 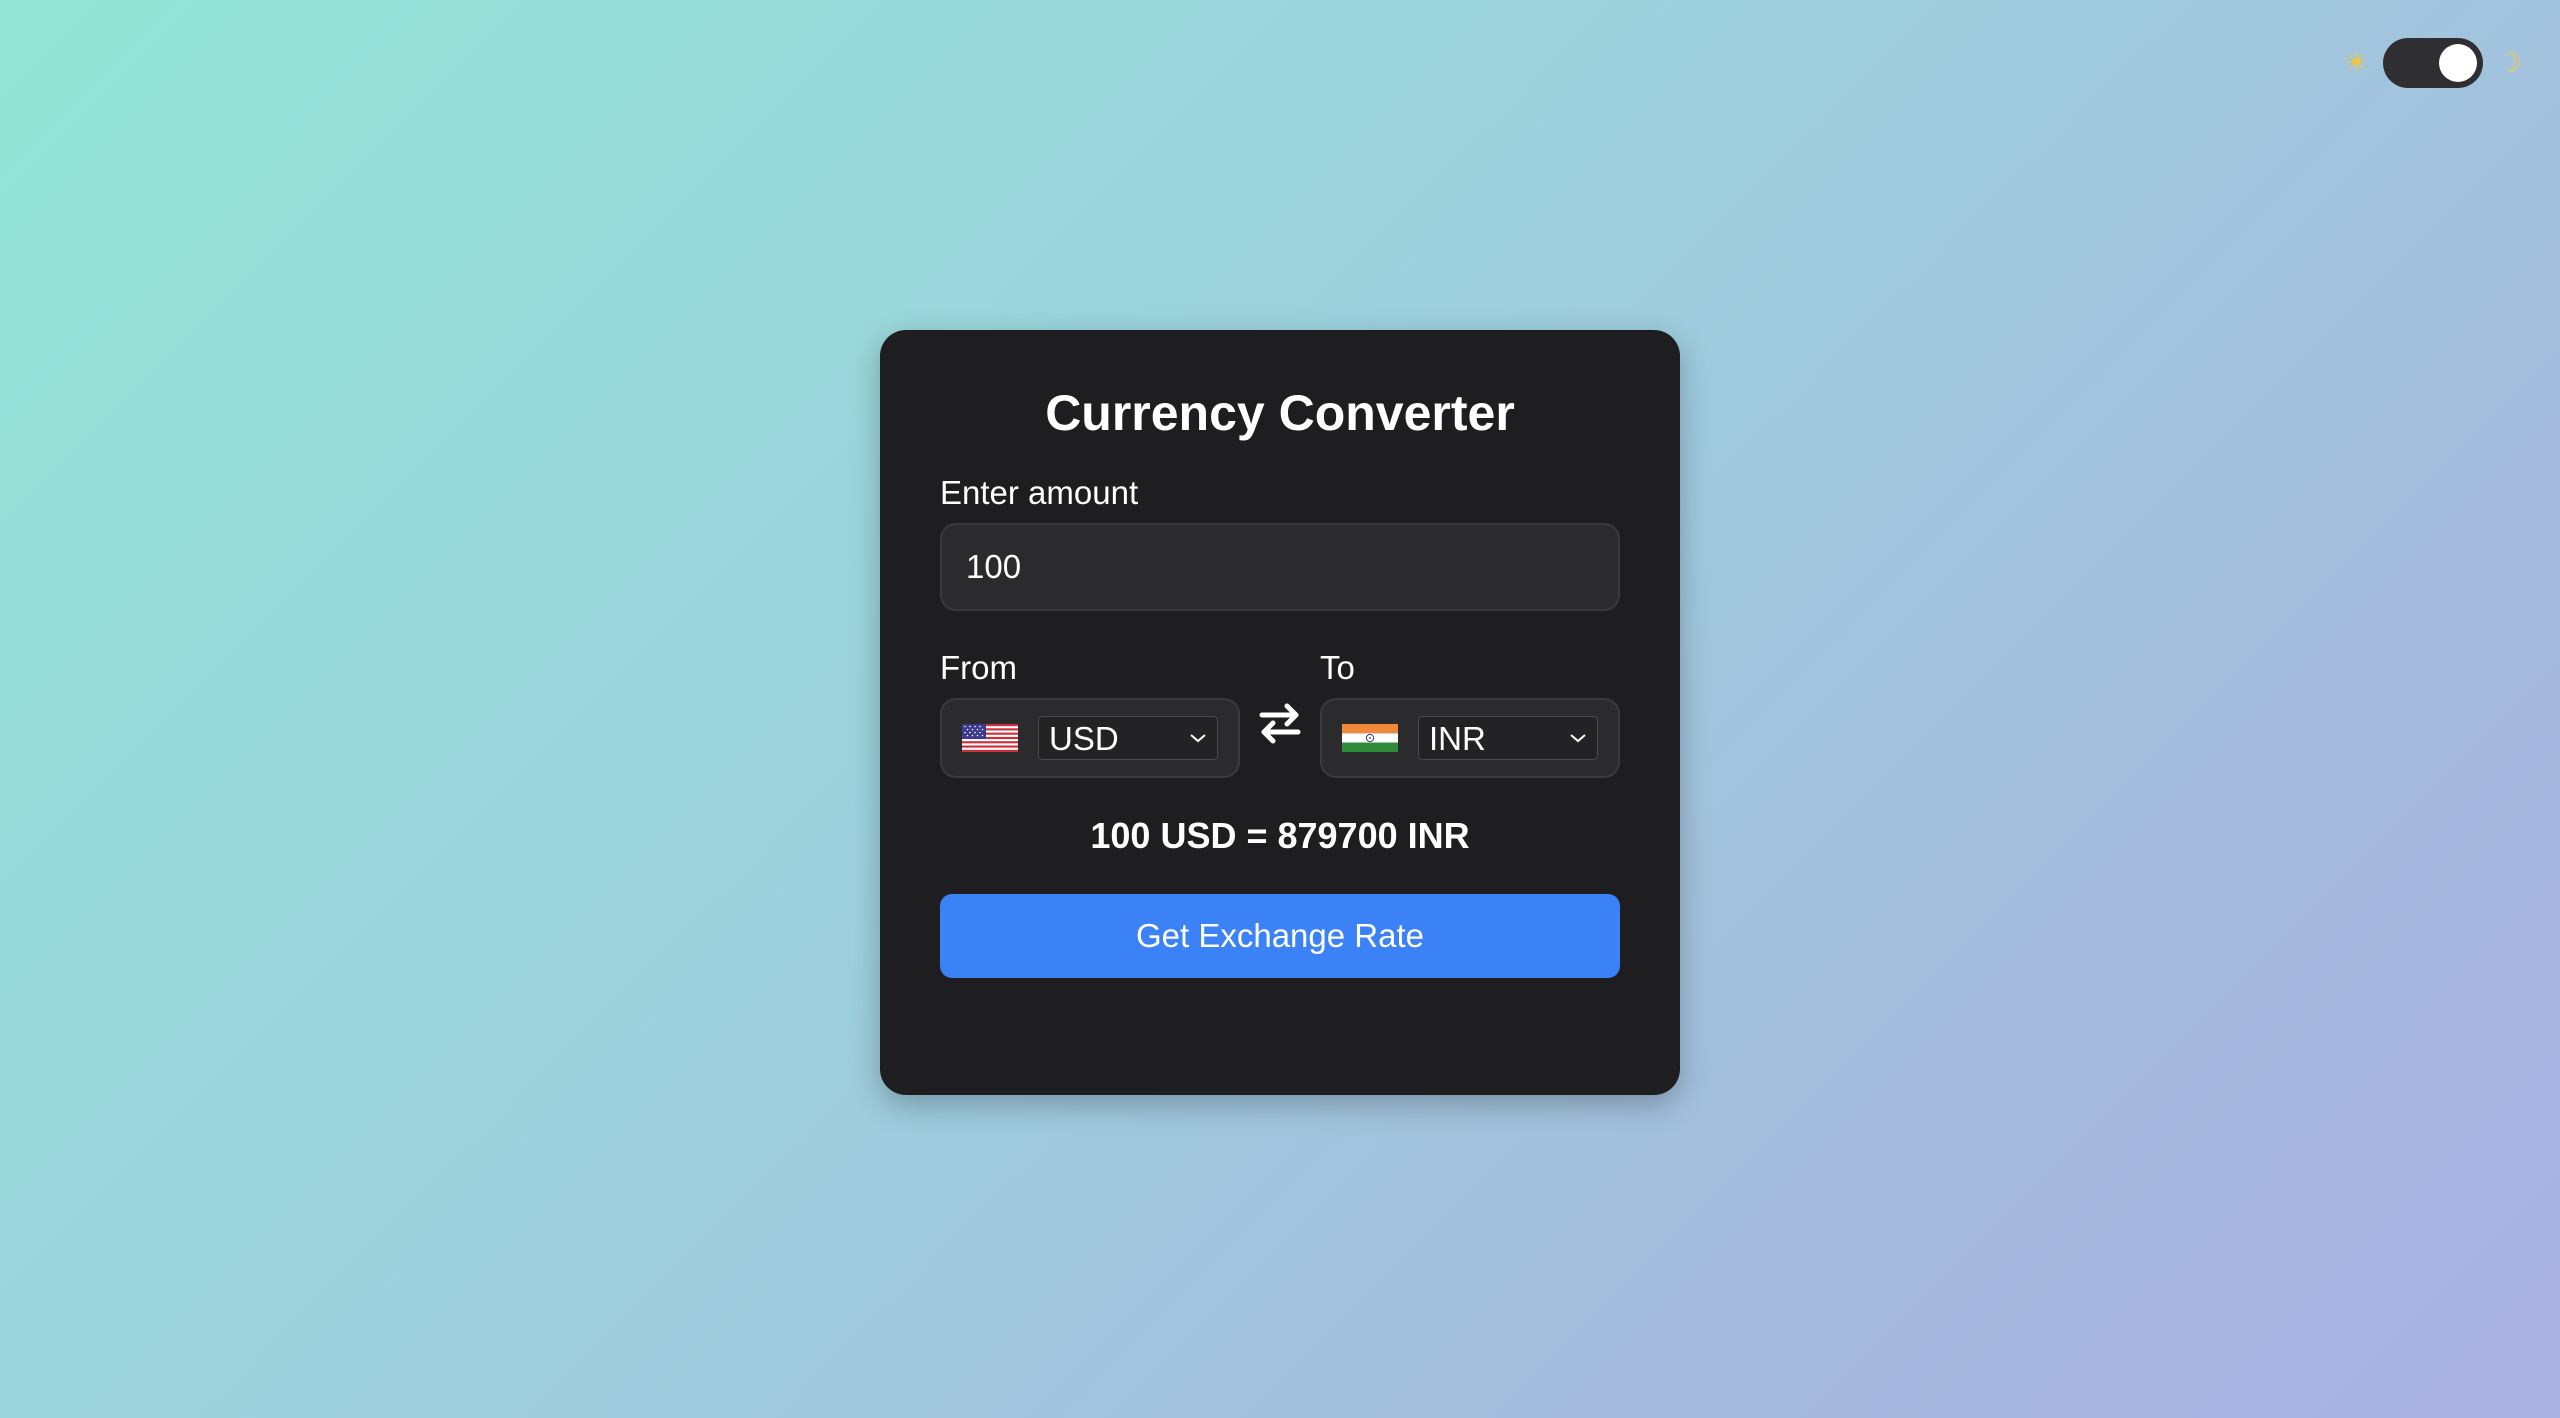 What do you see at coordinates (1280, 835) in the screenshot?
I see `conversion-result: 100 USD = 879700 INR` at bounding box center [1280, 835].